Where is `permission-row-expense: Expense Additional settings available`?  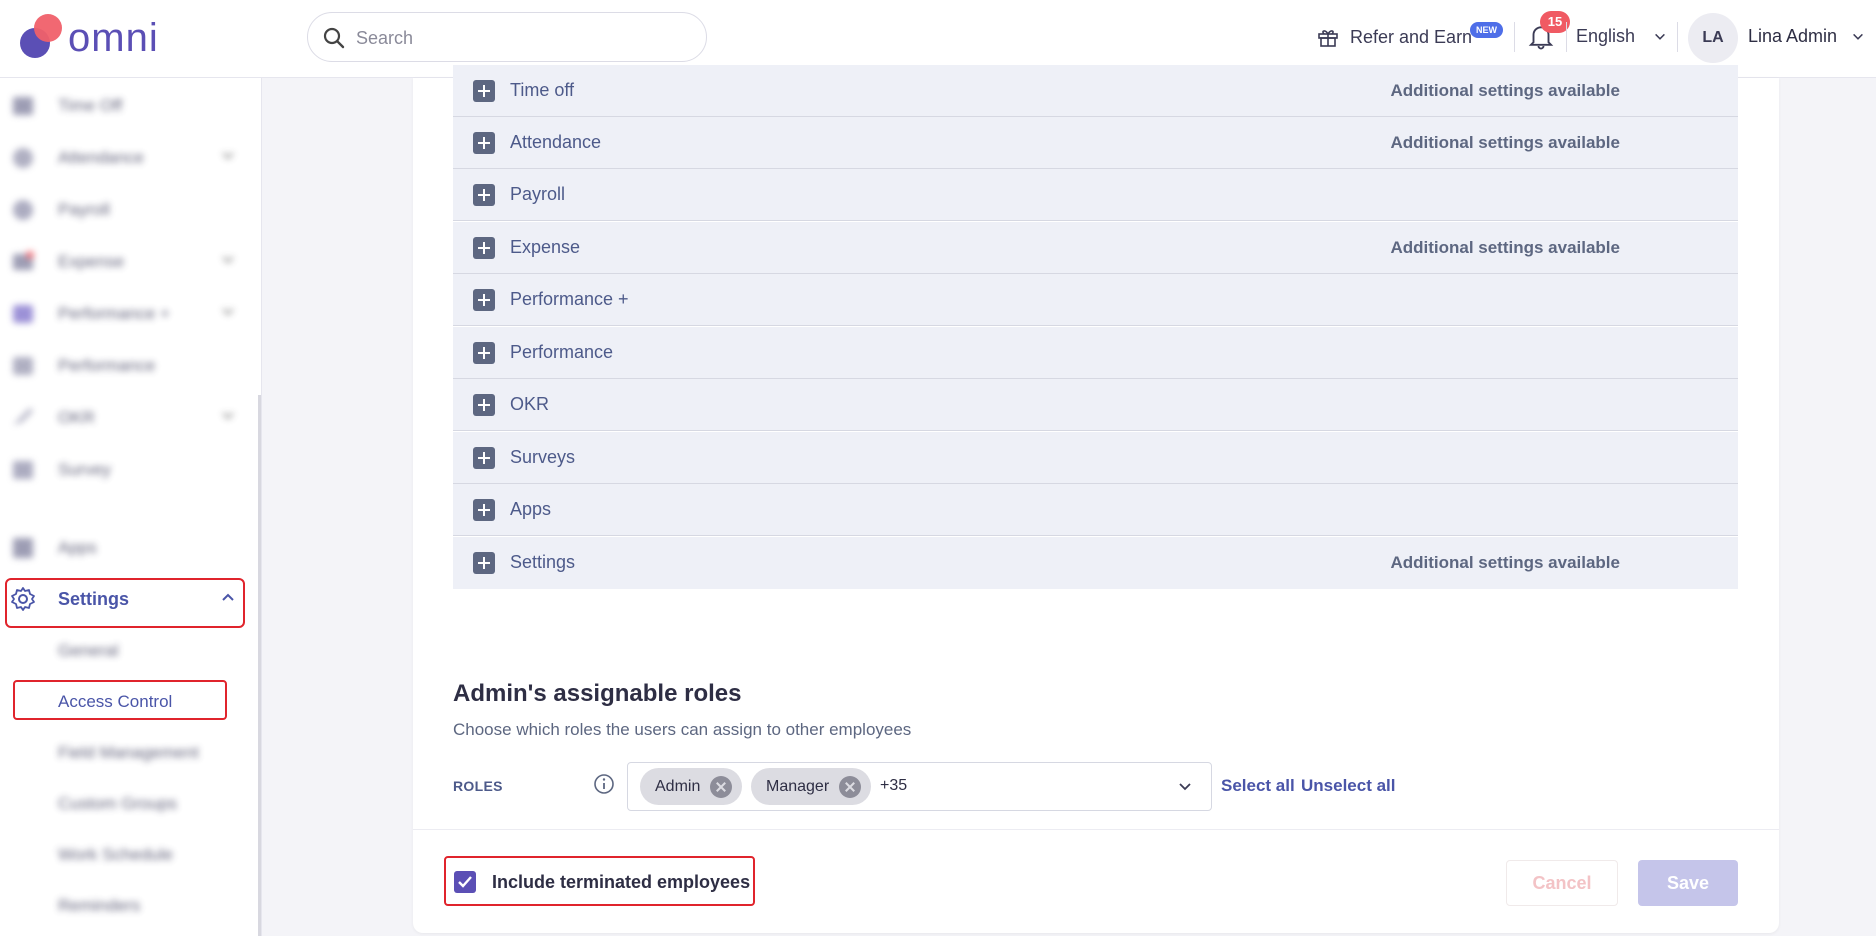 permission-row-expense: Expense Additional settings available is located at coordinates (1095, 248).